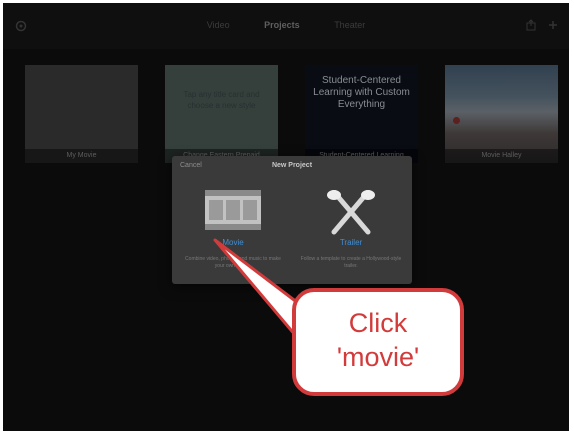 The height and width of the screenshot is (435, 574). What do you see at coordinates (256, 288) in the screenshot?
I see `callout-pointer` at bounding box center [256, 288].